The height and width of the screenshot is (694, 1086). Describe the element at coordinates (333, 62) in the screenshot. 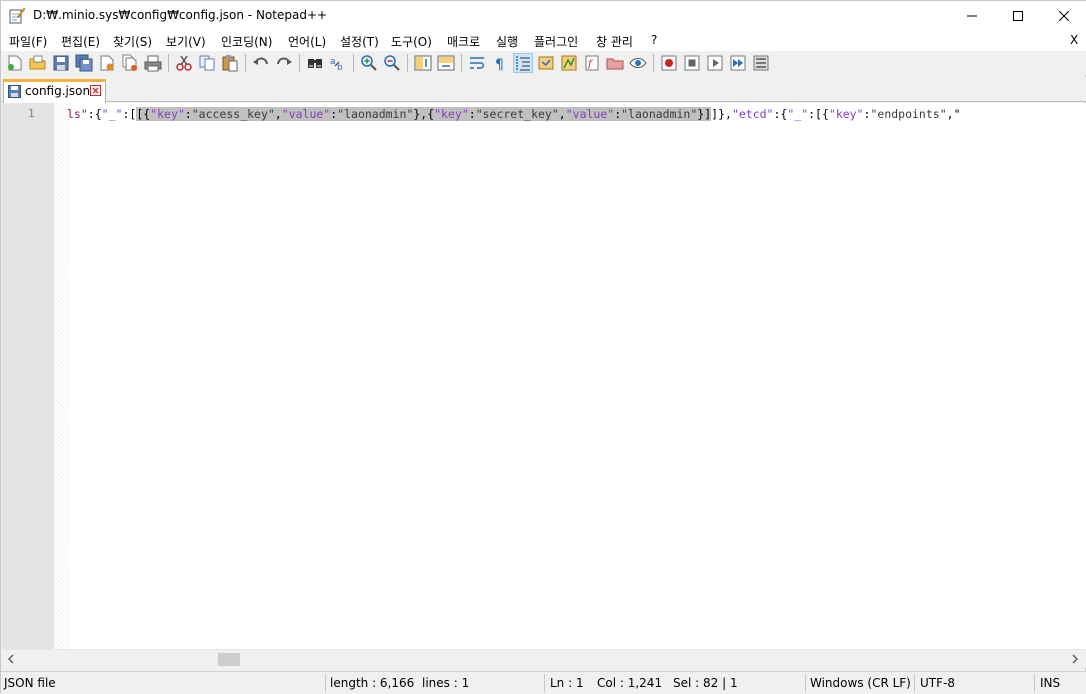

I see `svg-text: a` at that location.